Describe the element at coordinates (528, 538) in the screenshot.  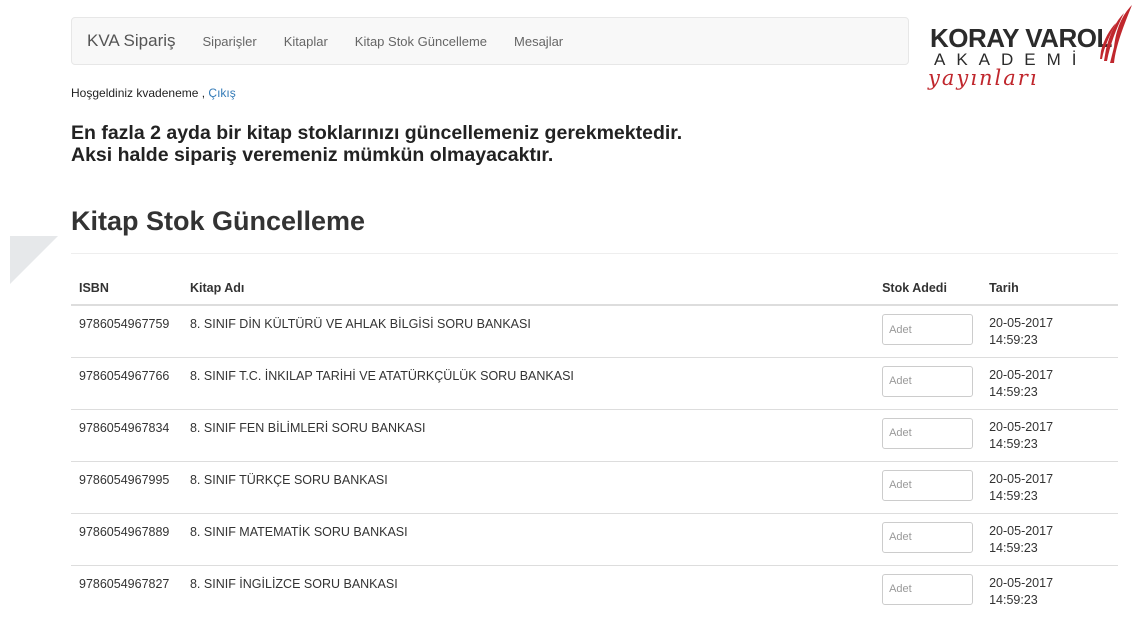
I see `book-name-cell: 8. SINIF MATEMATİK SORU BANKASI` at that location.